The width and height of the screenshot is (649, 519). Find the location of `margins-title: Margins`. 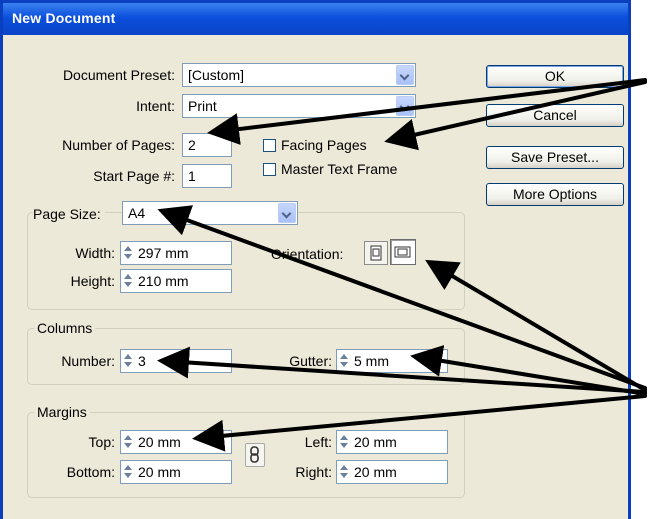

margins-title: Margins is located at coordinates (62, 412).